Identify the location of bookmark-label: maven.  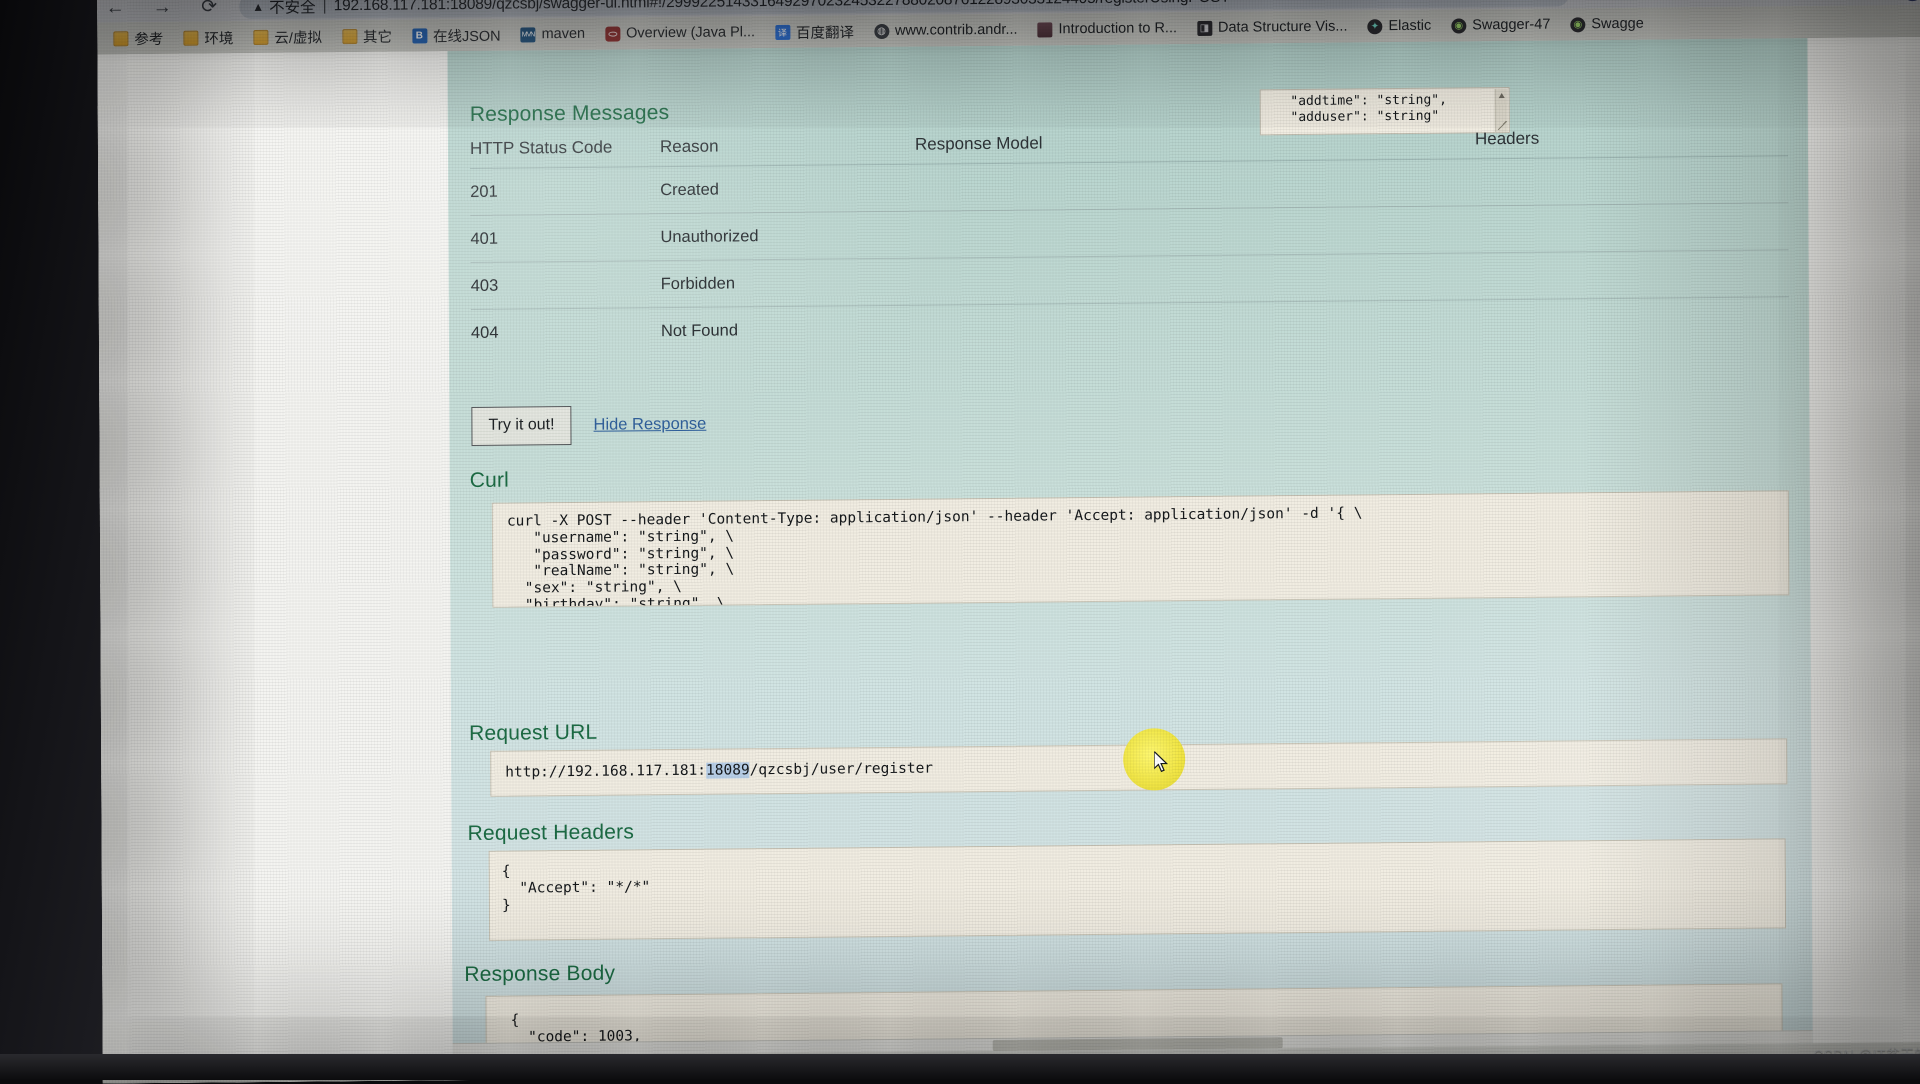
(564, 34).